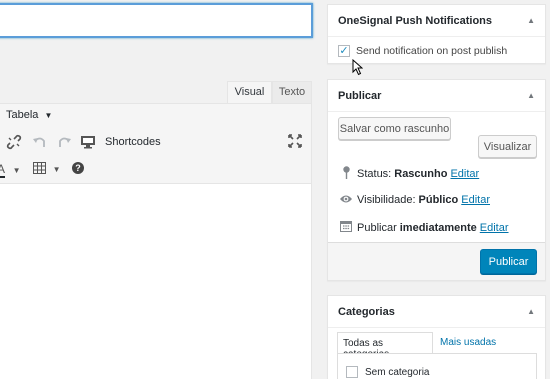 The height and width of the screenshot is (379, 550). I want to click on status-row: Status: Rascunho Editar, so click(408, 174).